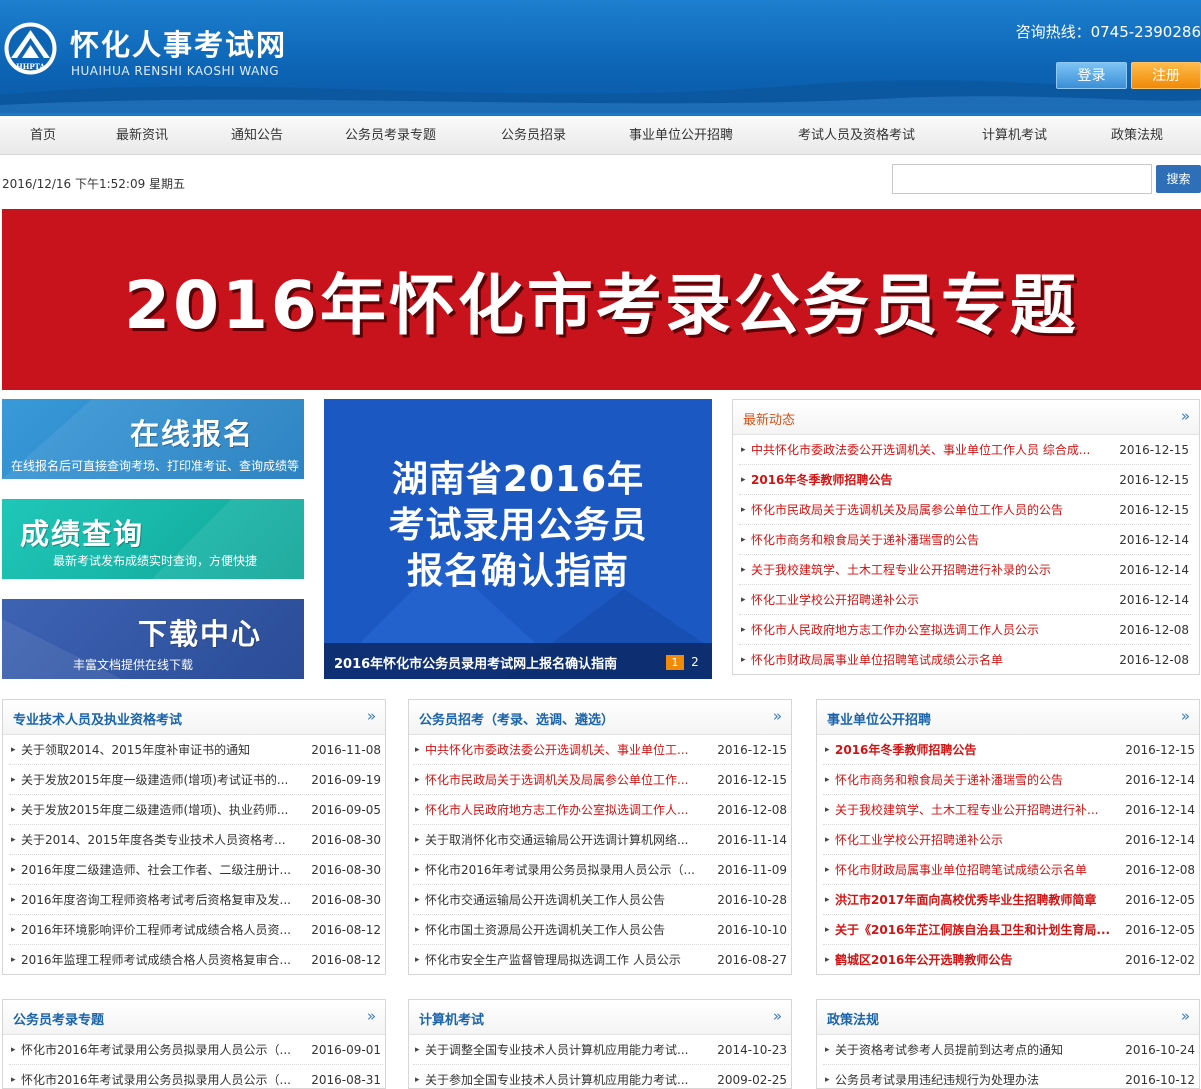  I want to click on nav-item-exam-qualification: 考试人员及资格考试, so click(856, 135).